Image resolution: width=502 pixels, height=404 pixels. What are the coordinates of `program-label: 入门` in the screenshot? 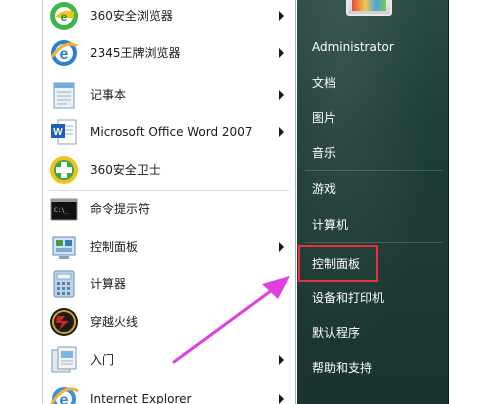 It's located at (102, 360).